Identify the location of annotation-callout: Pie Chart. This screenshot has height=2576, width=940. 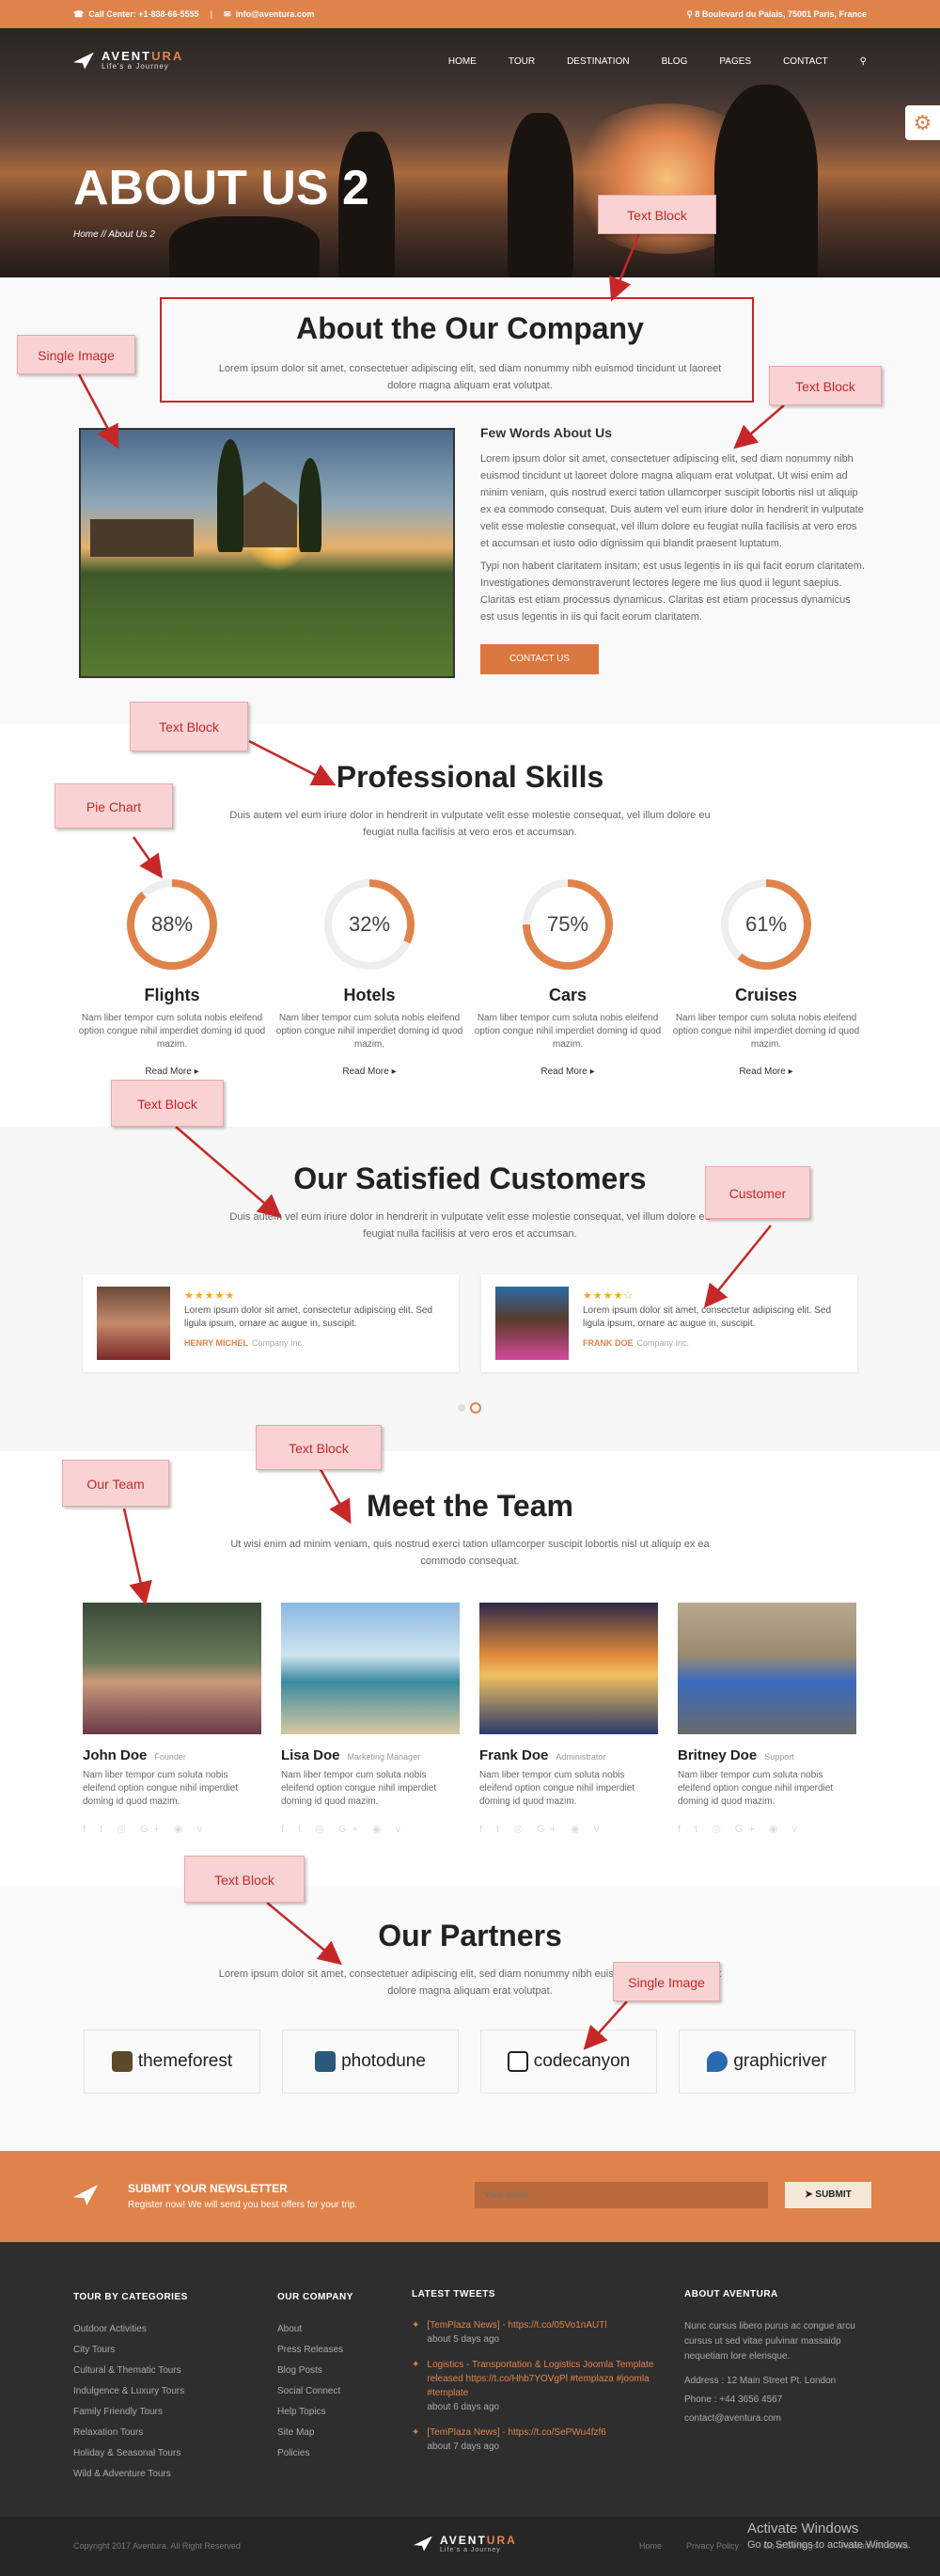
(114, 806).